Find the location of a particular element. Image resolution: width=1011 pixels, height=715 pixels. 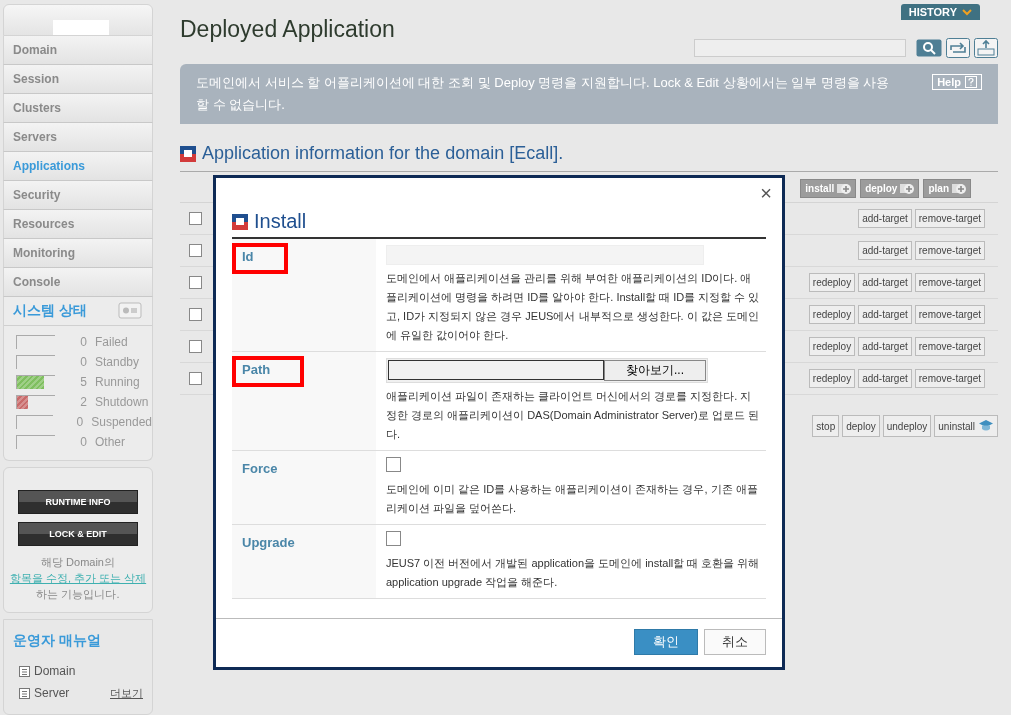

sidebar-note: 해당 Domain의 항목을 수정, 추가 또는 삭제 하는 기능입니다. is located at coordinates (78, 578).